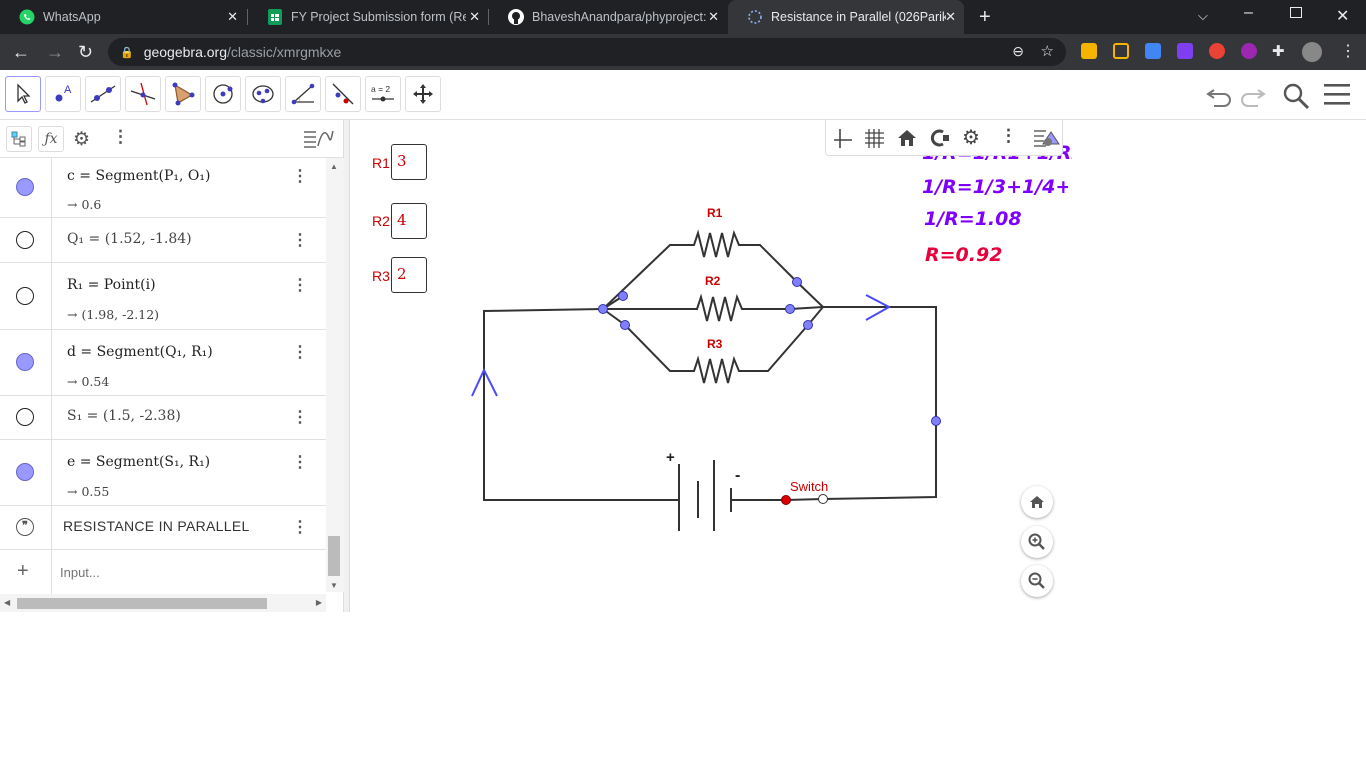 The width and height of the screenshot is (1366, 768). Describe the element at coordinates (381, 276) in the screenshot. I see `r3-input-label: R3` at that location.